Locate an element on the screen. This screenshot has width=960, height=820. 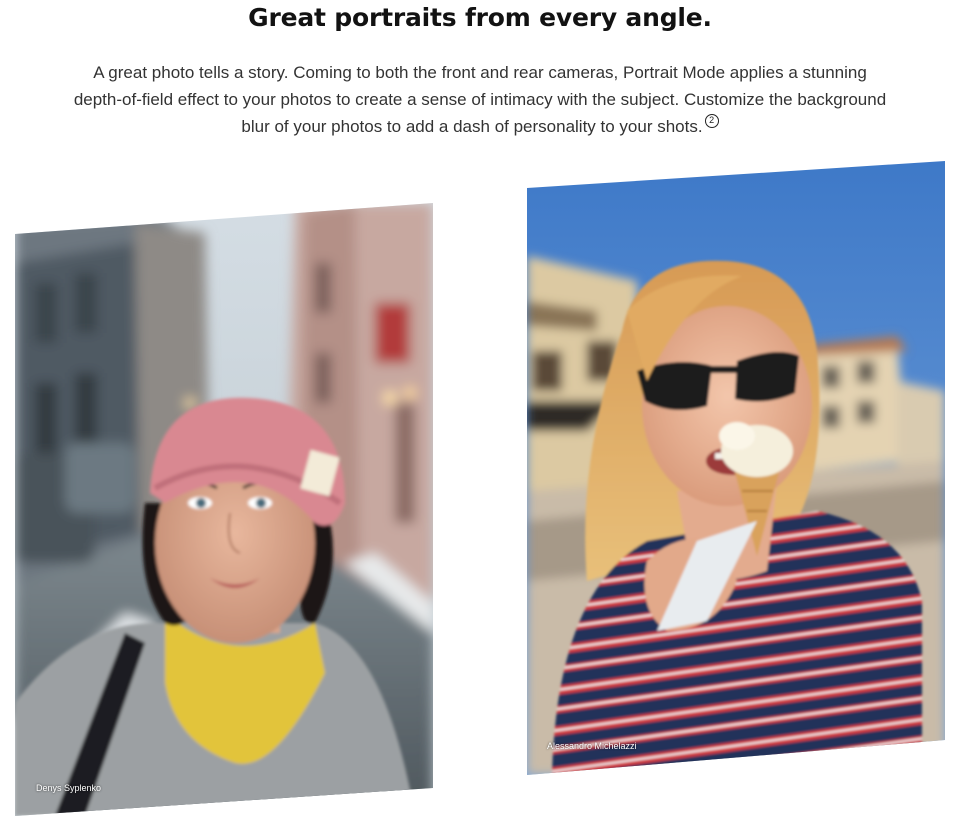
photo-credit-right: Alessandro Michelazzi is located at coordinates (592, 746).